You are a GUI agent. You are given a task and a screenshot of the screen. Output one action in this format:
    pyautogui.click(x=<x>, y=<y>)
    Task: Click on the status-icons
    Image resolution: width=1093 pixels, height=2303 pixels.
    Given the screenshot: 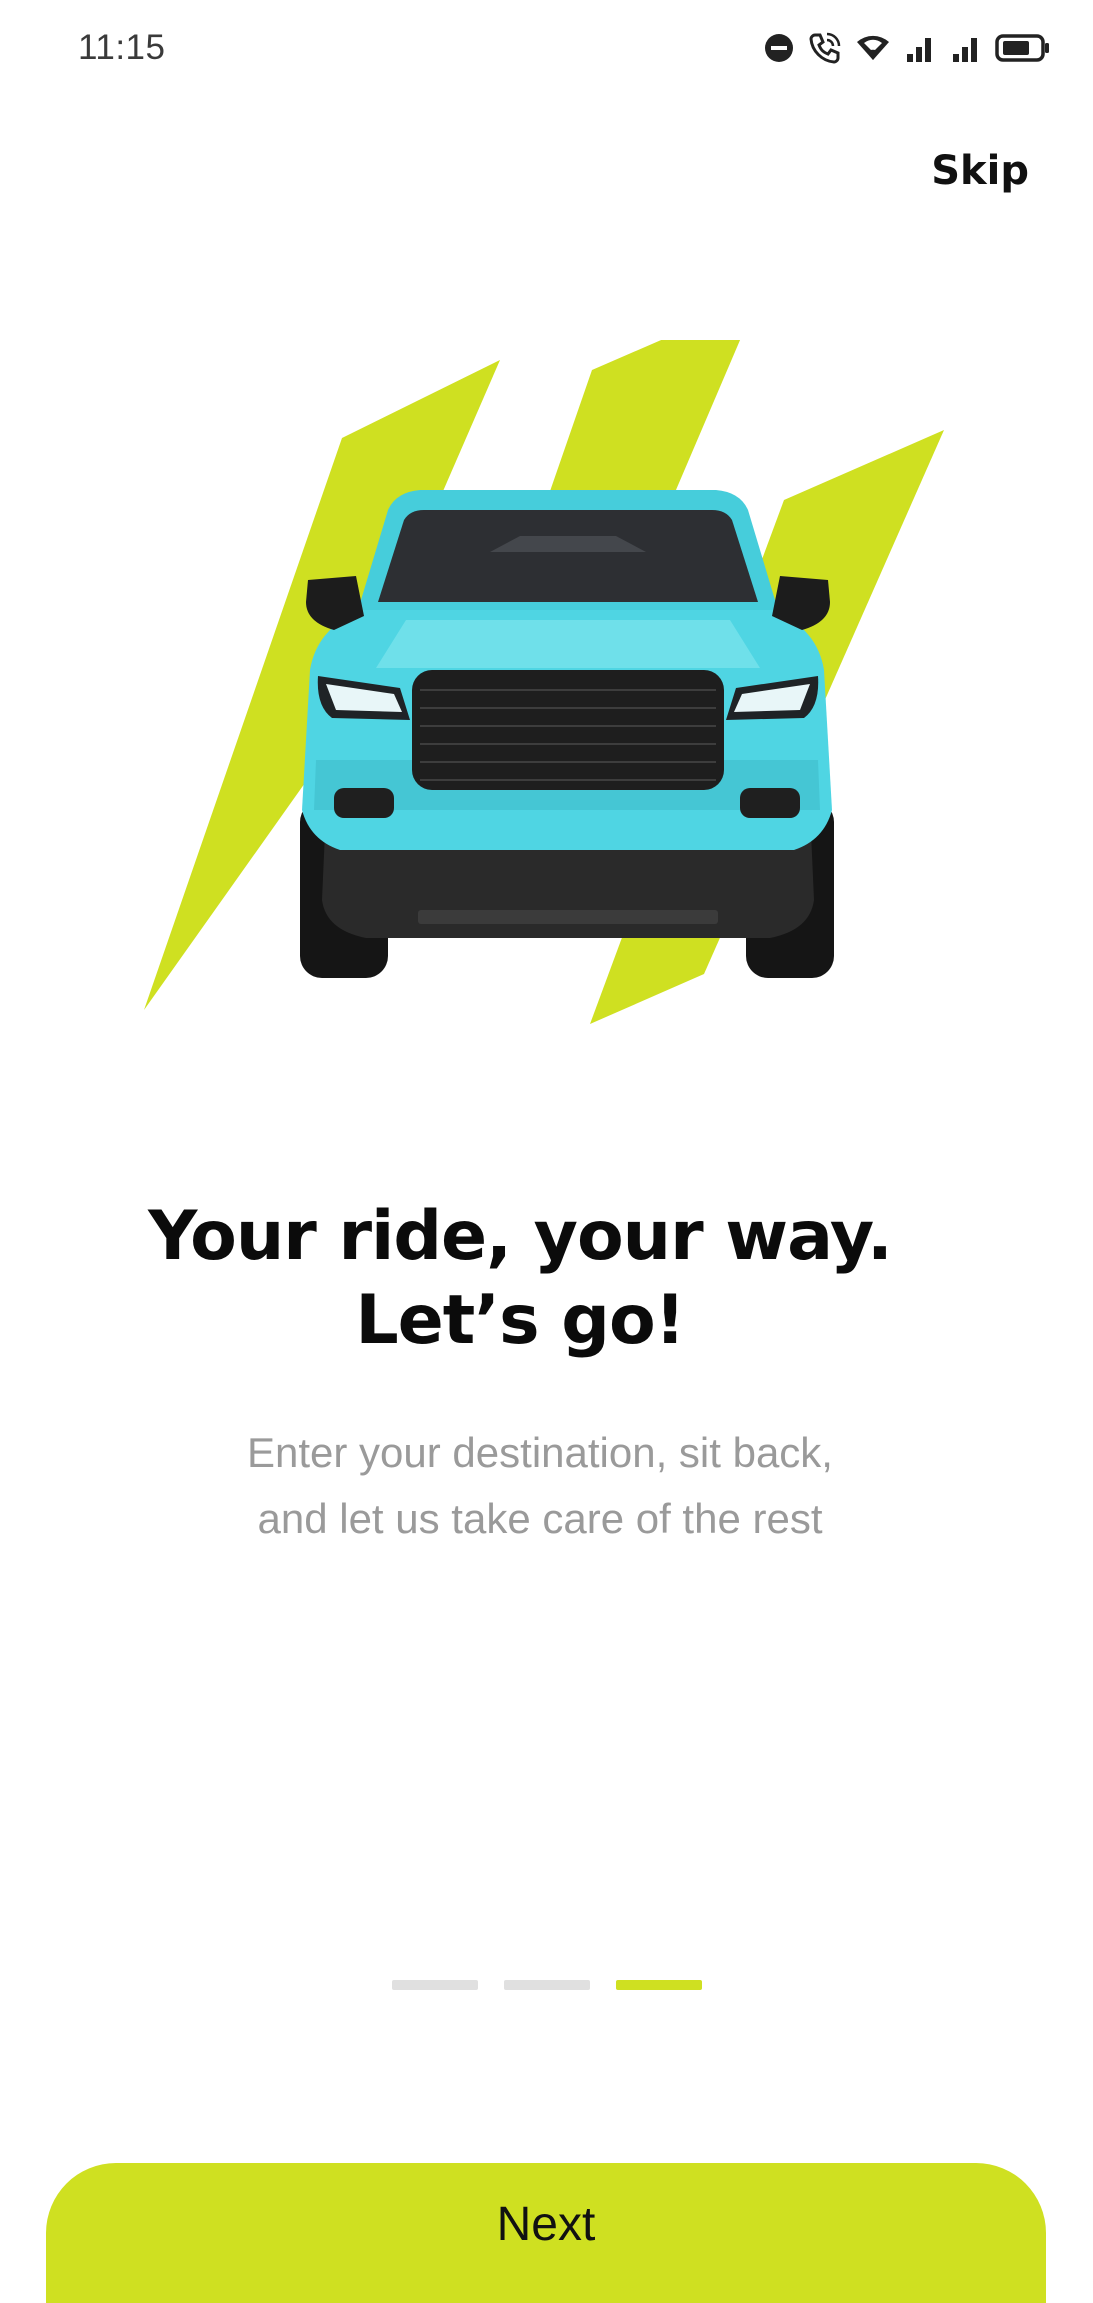 What is the action you would take?
    pyautogui.click(x=907, y=48)
    